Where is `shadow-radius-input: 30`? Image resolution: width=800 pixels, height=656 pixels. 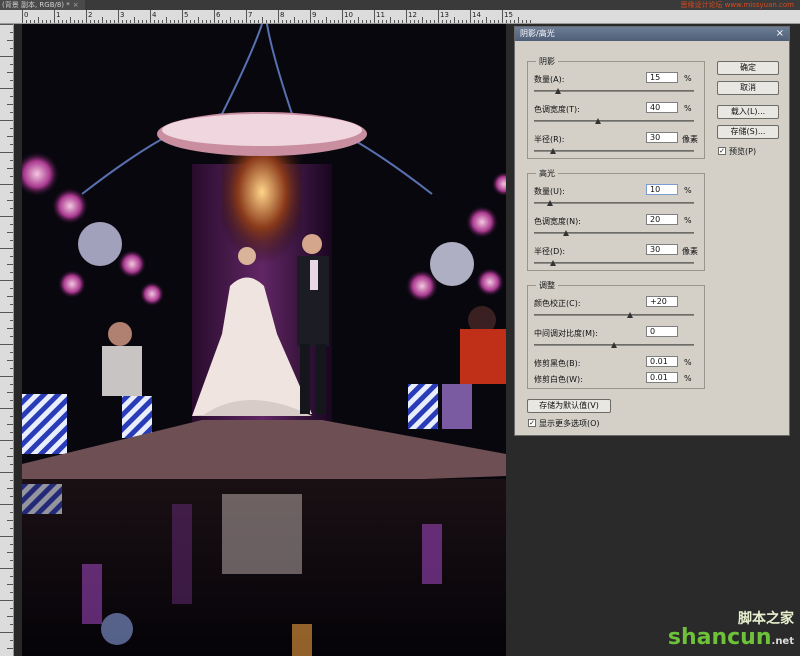
shadow-radius-input: 30 is located at coordinates (662, 137).